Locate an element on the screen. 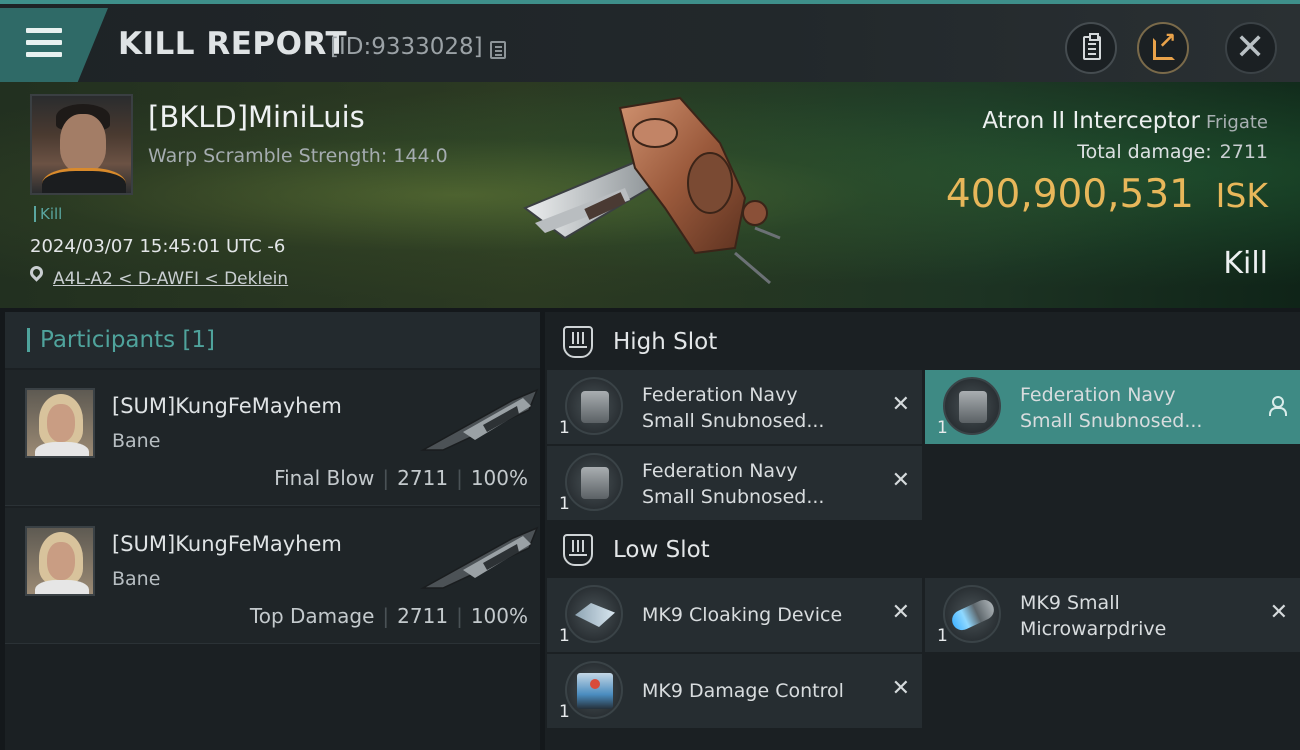 The height and width of the screenshot is (750, 1300). location-link: A4L-A2 < D-AWFI < Deklein is located at coordinates (170, 279).